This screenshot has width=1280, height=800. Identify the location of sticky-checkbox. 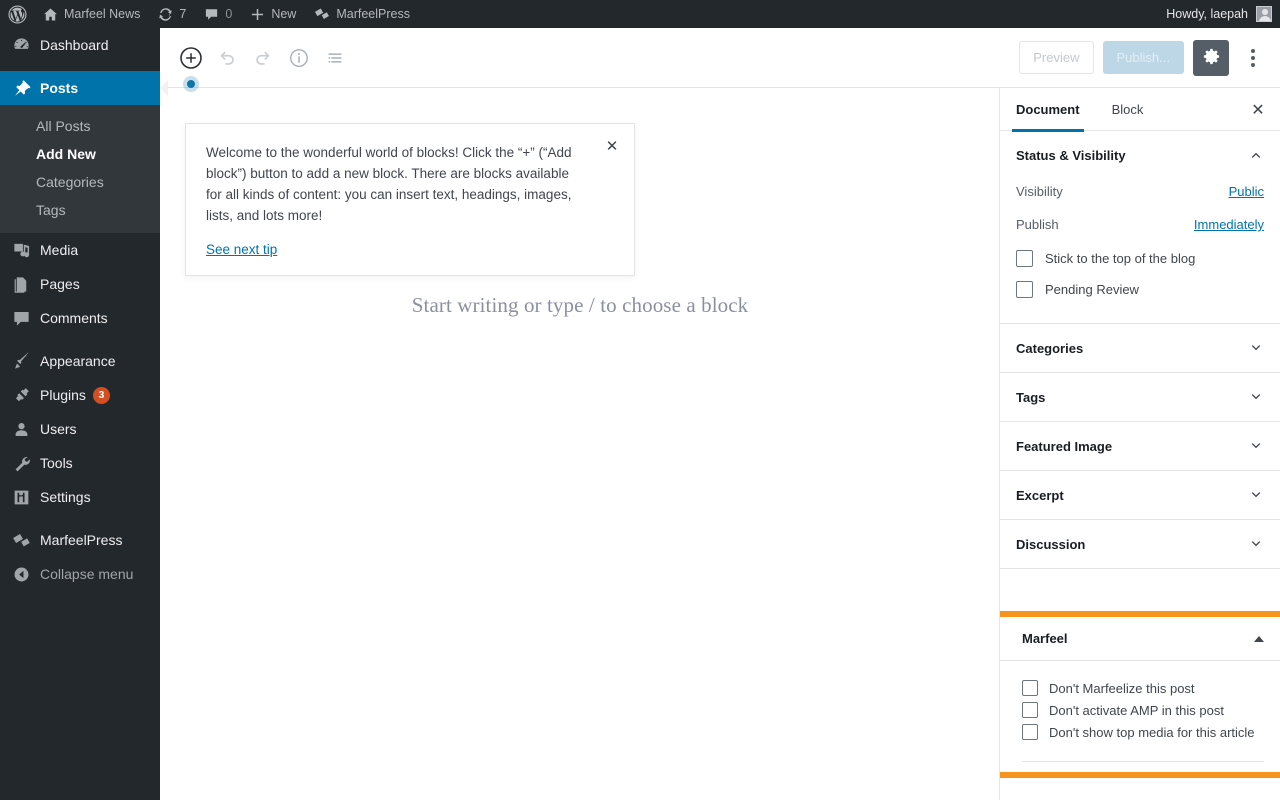
(1024, 258).